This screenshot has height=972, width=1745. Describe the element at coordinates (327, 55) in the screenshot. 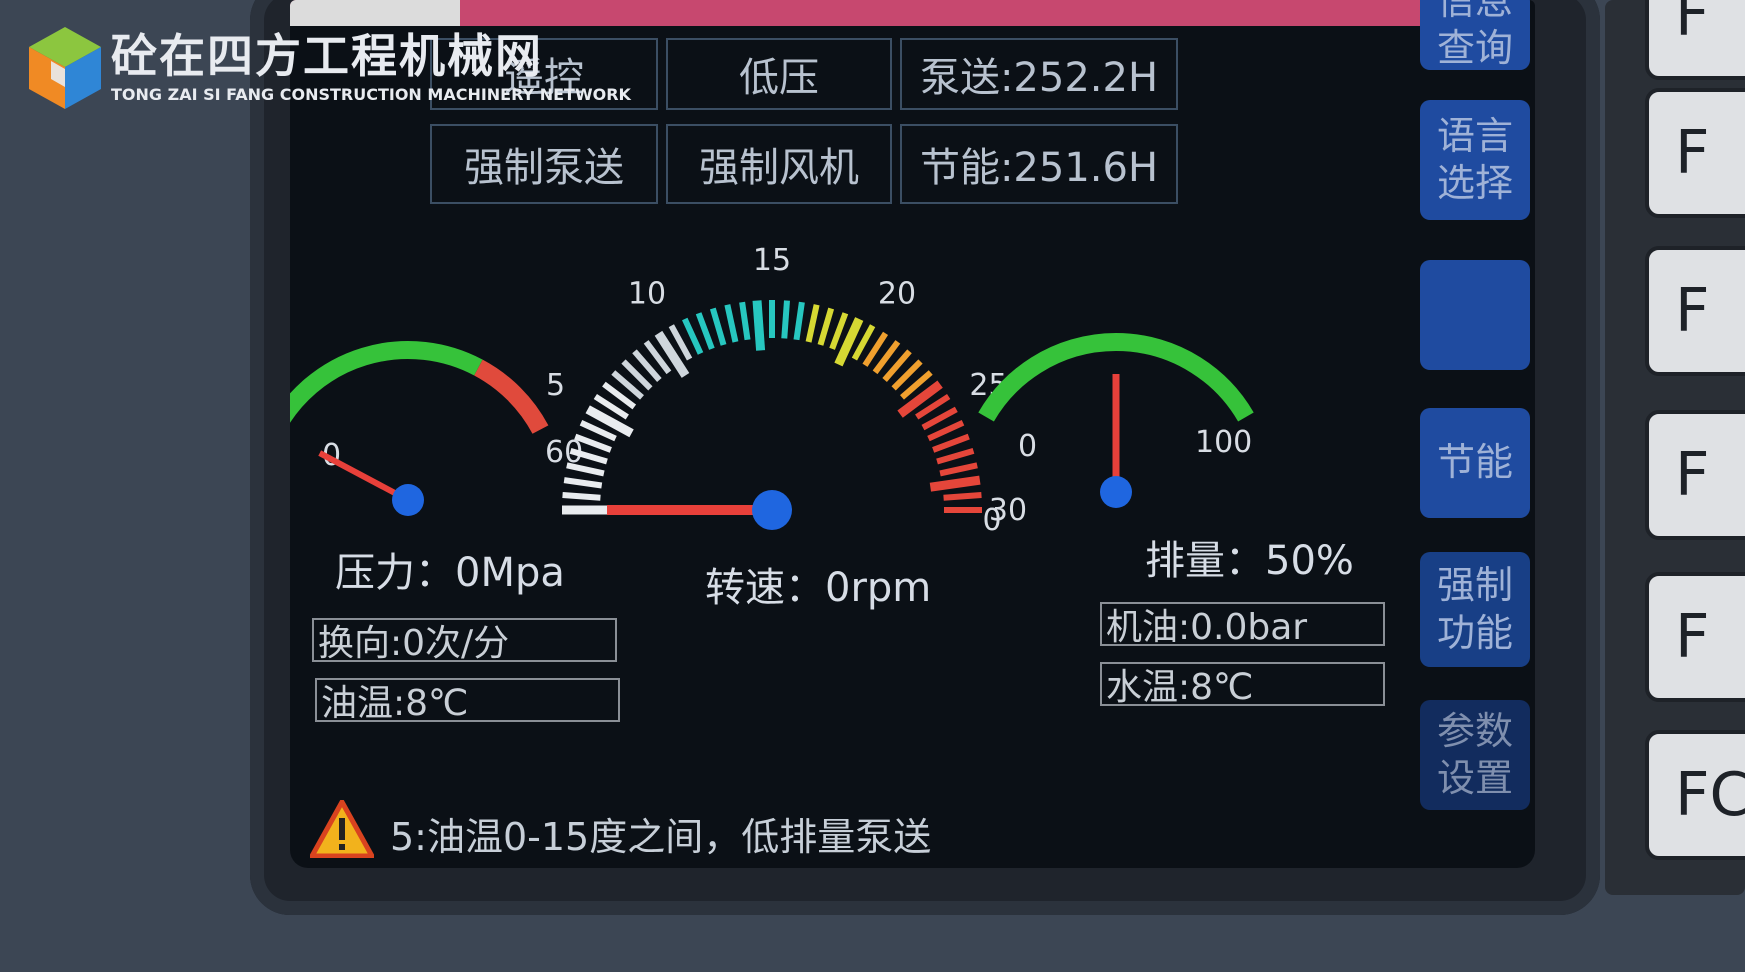

I see `watermark-title-cn: 砼在四方工程机械网` at that location.